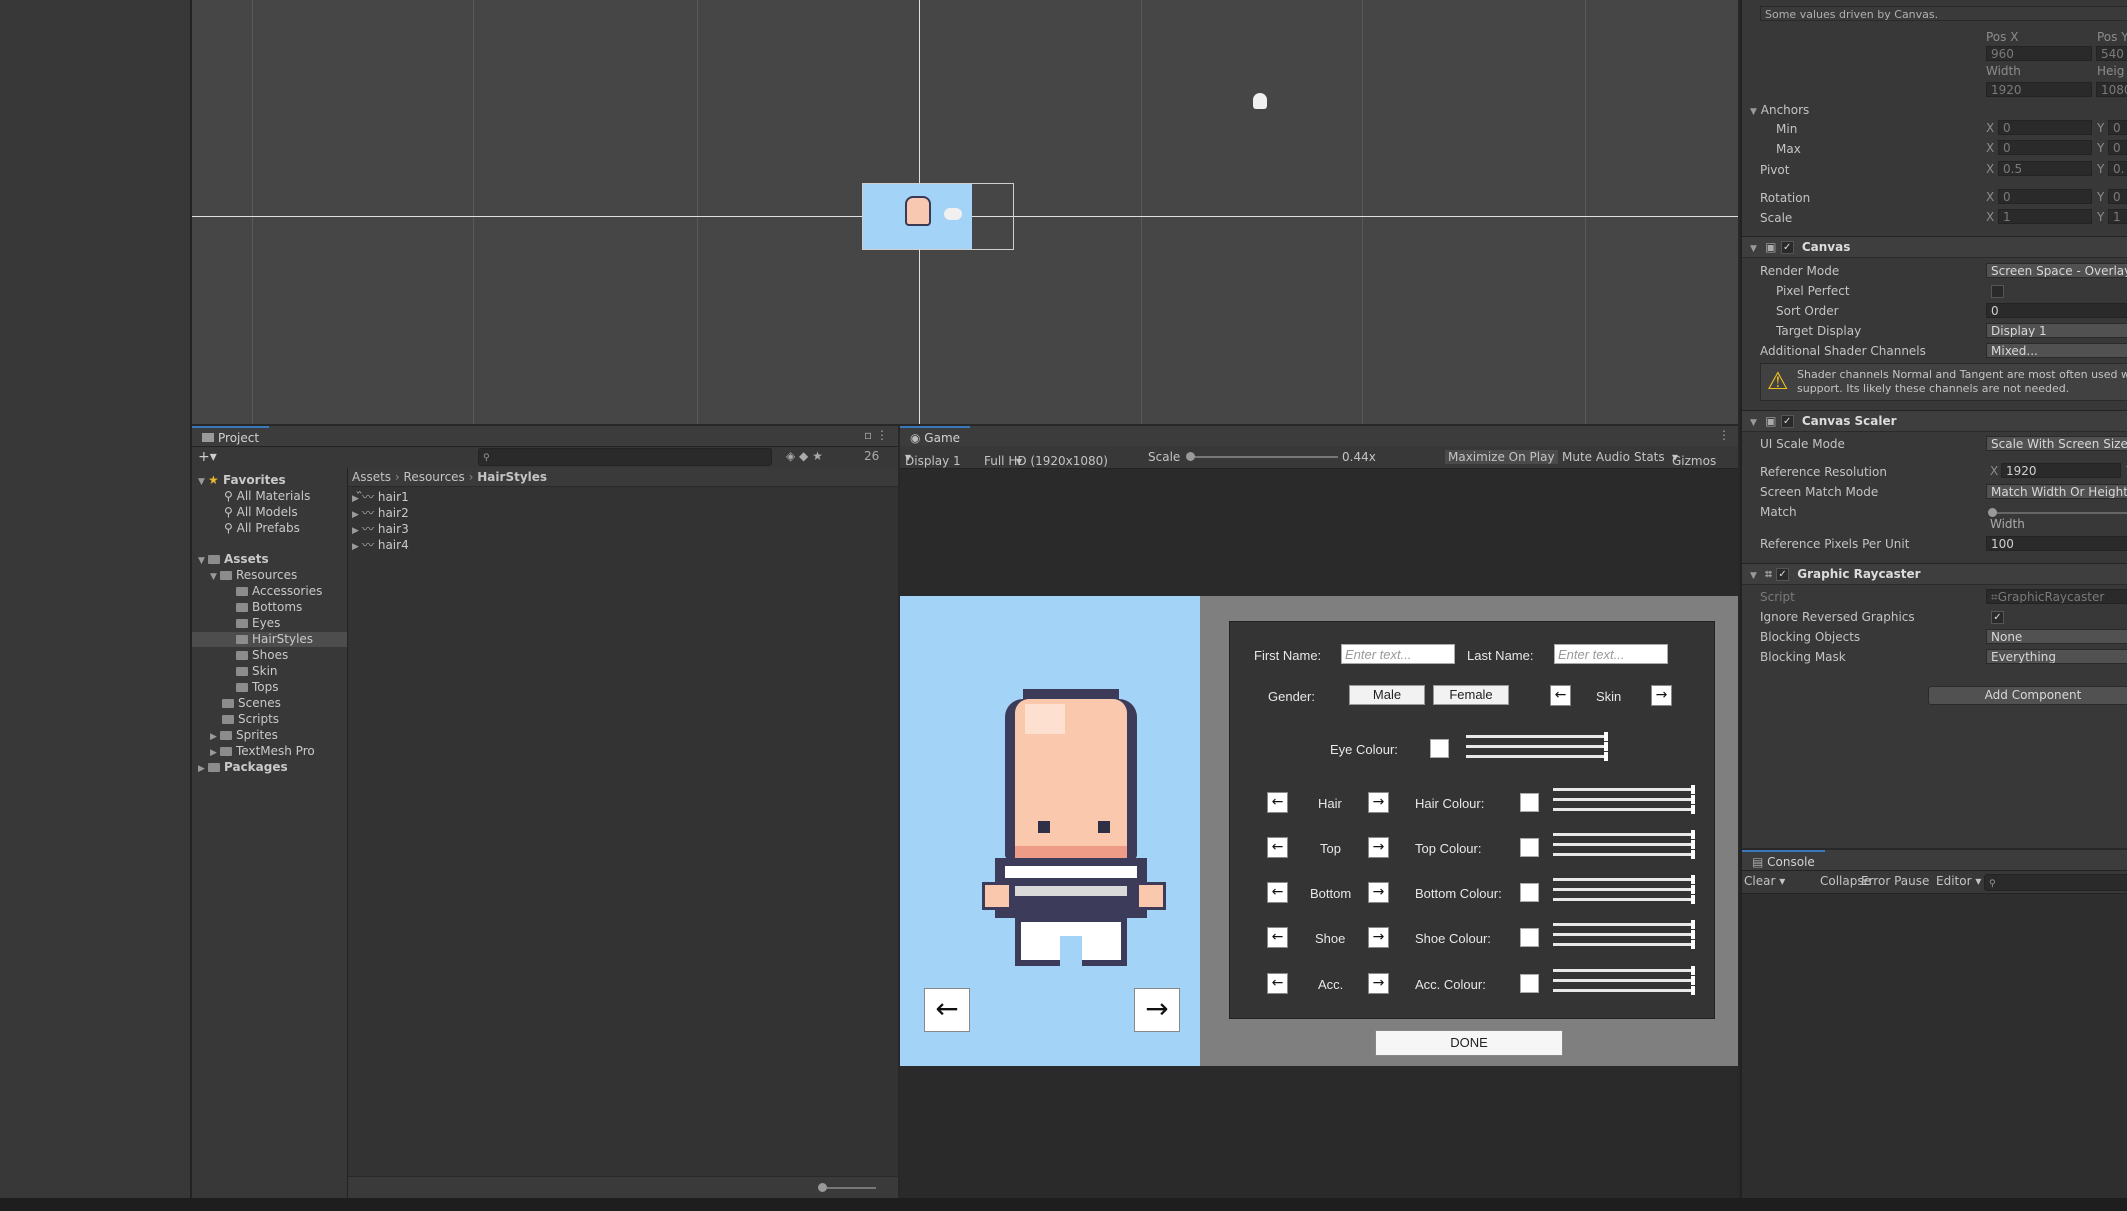 The image size is (2127, 1211). What do you see at coordinates (1260, 101) in the screenshot?
I see `light-bulb-icon` at bounding box center [1260, 101].